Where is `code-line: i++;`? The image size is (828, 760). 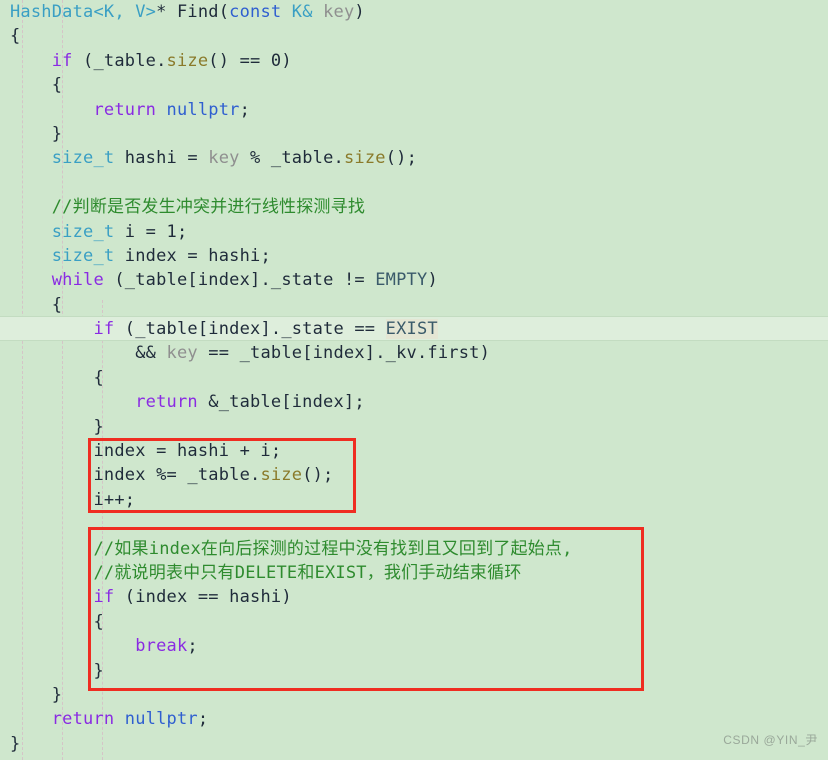 code-line: i++; is located at coordinates (414, 500).